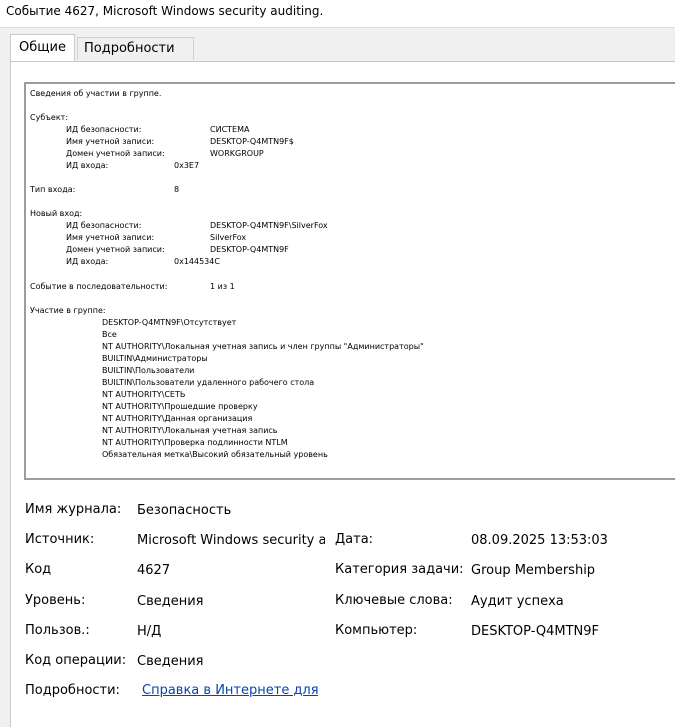 Image resolution: width=675 pixels, height=727 pixels. Describe the element at coordinates (72, 690) in the screenshot. I see `more-info-label: Подробности:` at that location.